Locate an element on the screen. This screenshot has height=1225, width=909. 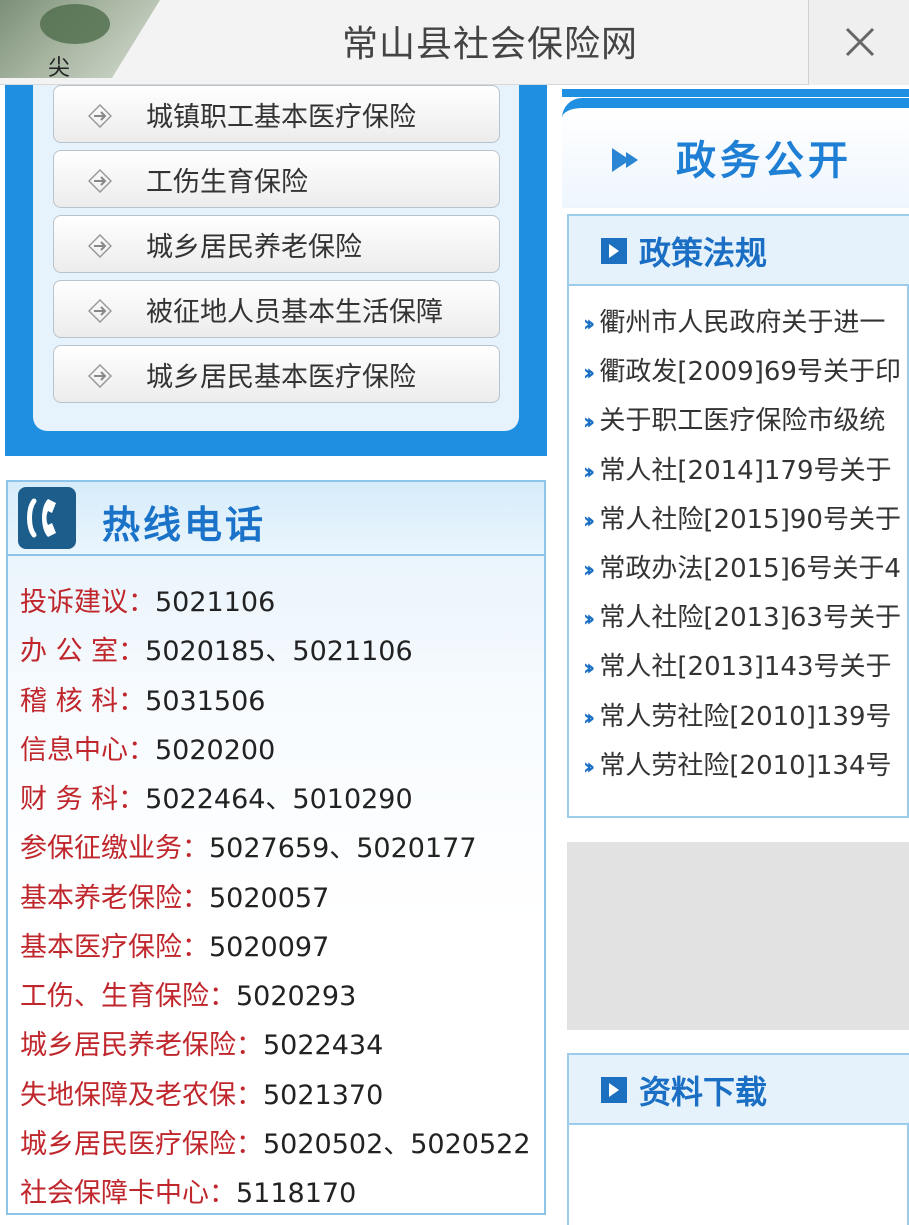
policy-title: 政策法规 is located at coordinates (703, 251).